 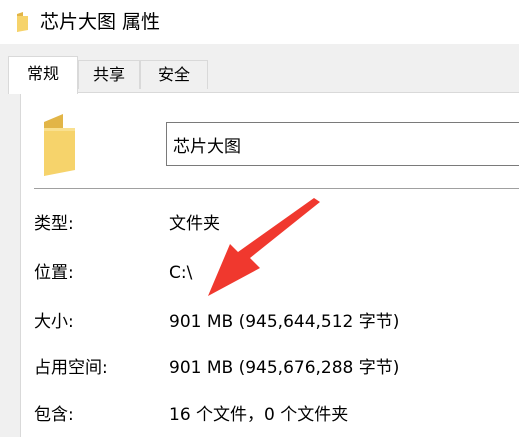 I want to click on red-arrow-icon, so click(x=264, y=247).